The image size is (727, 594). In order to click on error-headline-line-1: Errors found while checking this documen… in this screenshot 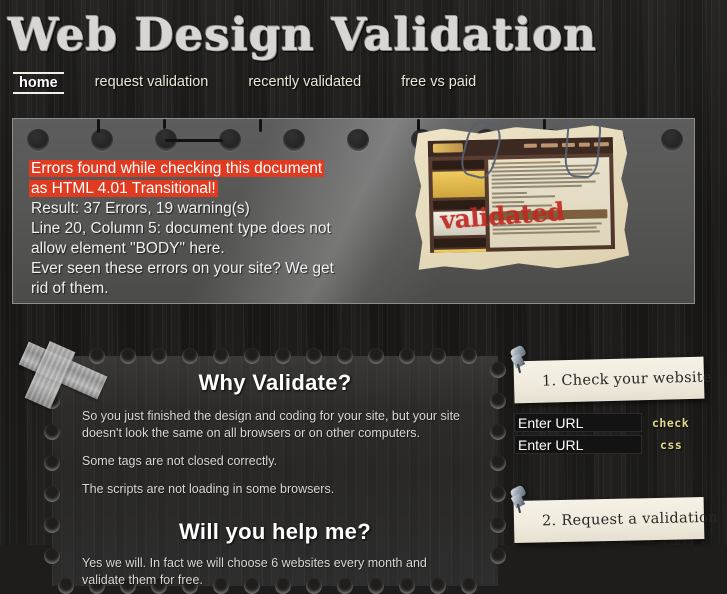, I will do `click(177, 168)`.